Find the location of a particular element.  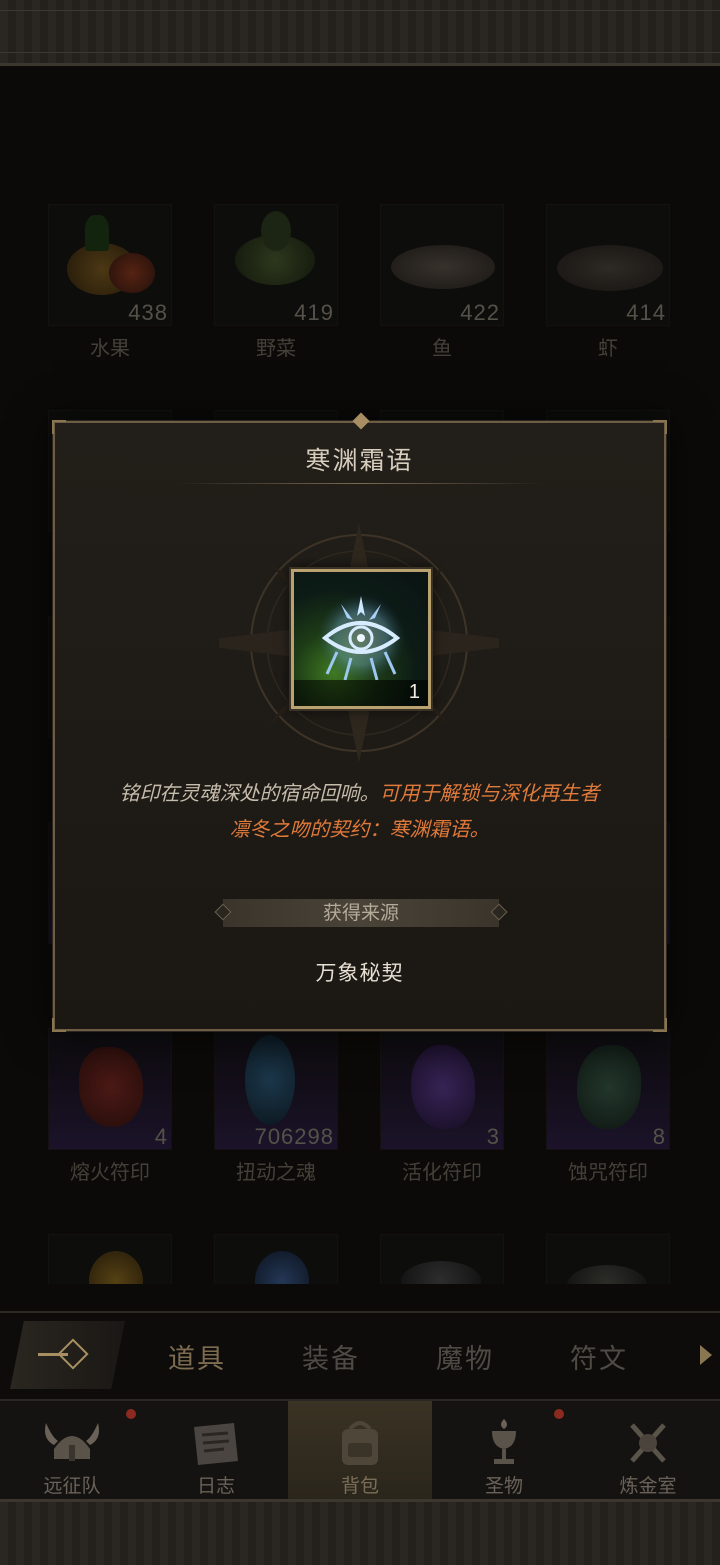

backpack-icon is located at coordinates (360, 1443).